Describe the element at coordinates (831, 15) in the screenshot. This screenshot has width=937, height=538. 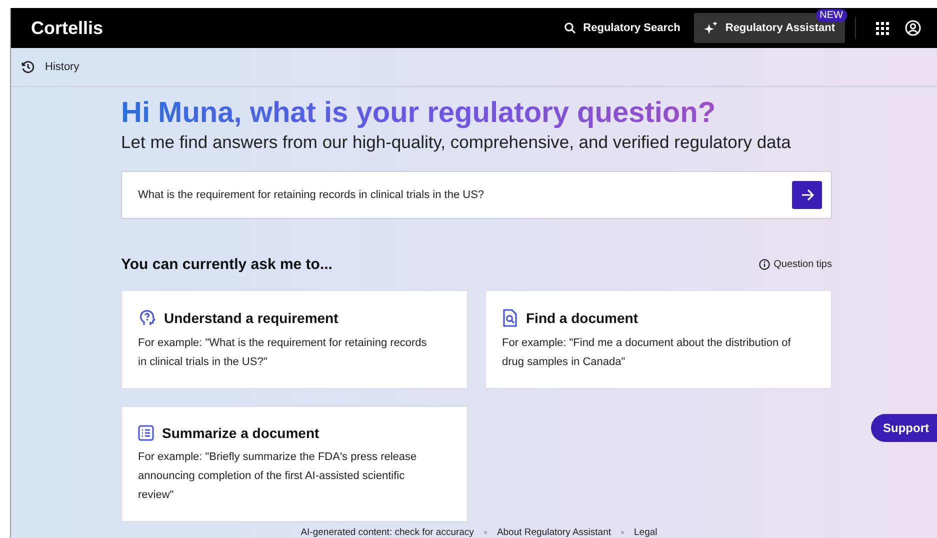
I see `new-badge: NEW` at that location.